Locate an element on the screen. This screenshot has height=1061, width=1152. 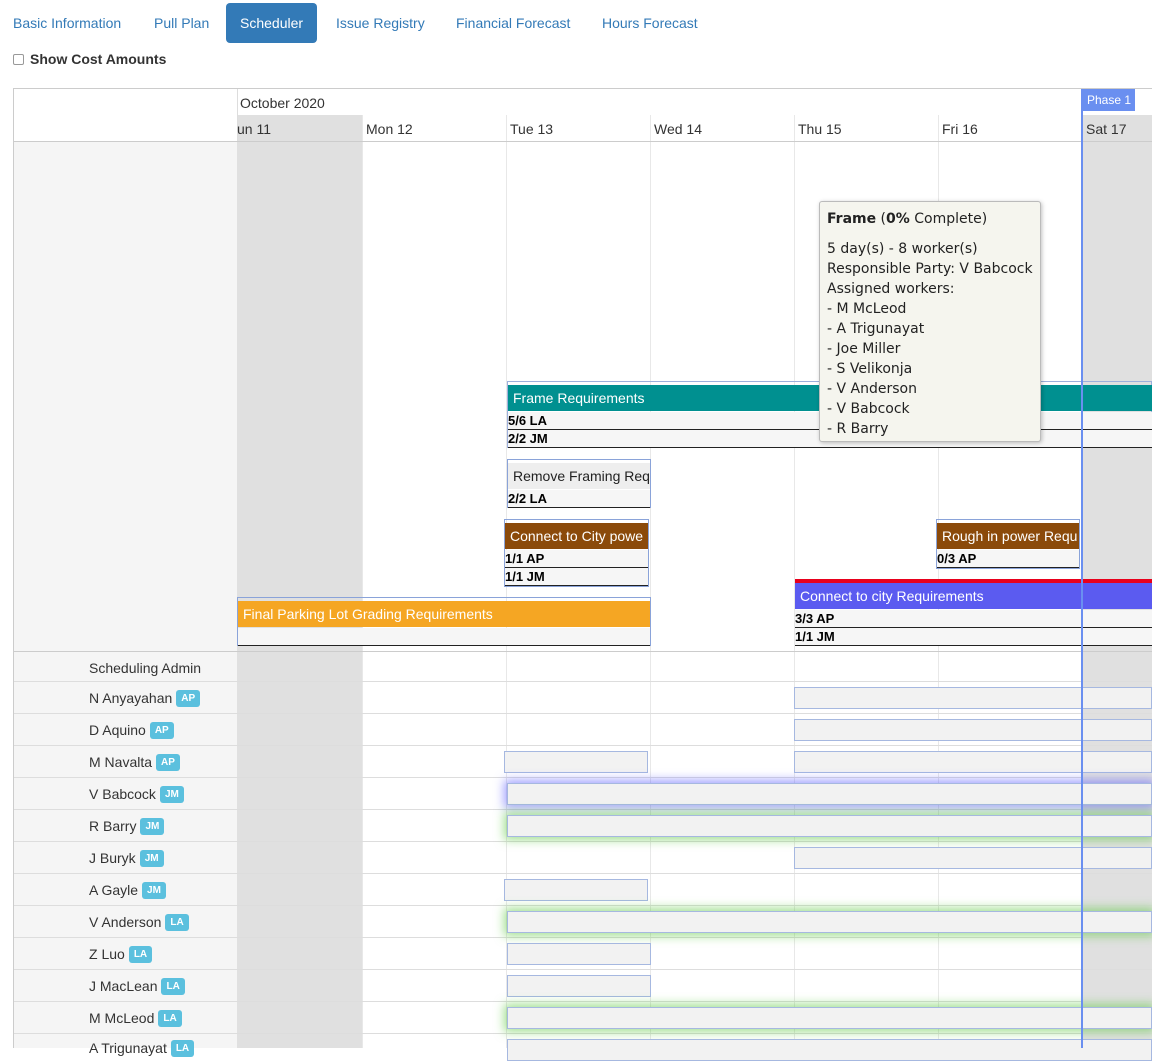
task-stat: 0/3 AP is located at coordinates (1008, 559).